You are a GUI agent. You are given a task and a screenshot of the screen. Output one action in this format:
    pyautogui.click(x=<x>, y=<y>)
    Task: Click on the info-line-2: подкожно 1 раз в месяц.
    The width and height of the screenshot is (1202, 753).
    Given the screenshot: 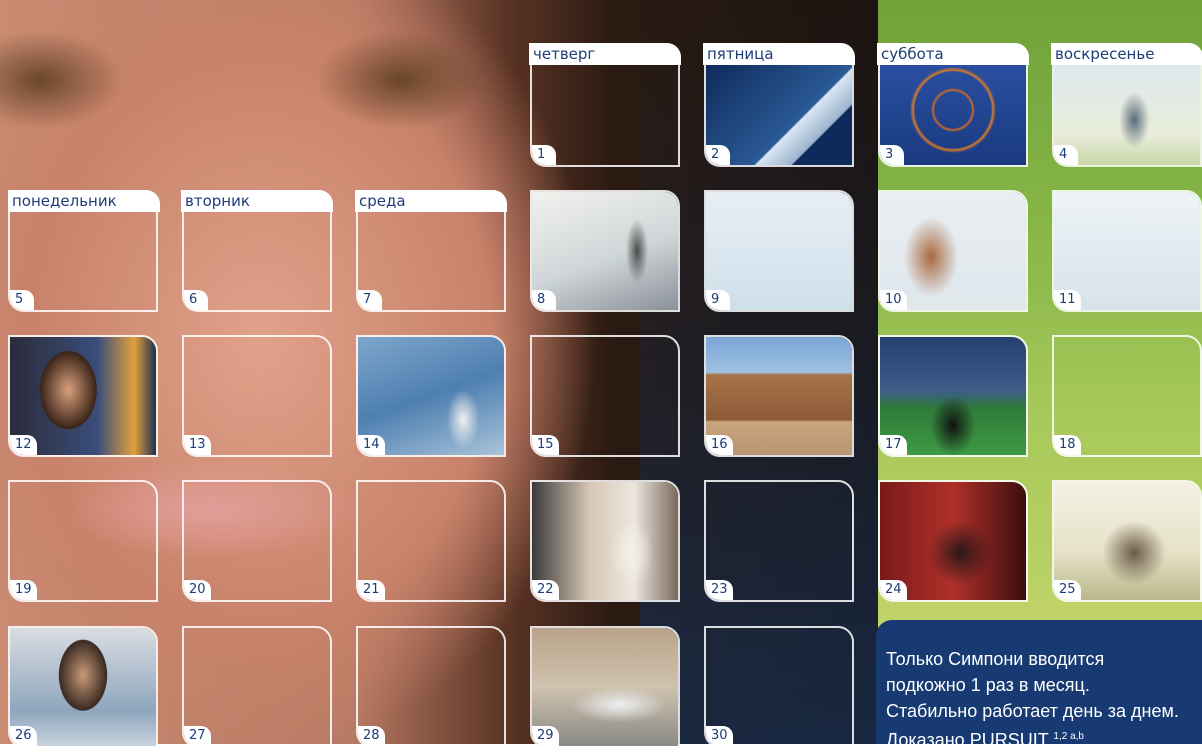 What is the action you would take?
    pyautogui.click(x=988, y=685)
    